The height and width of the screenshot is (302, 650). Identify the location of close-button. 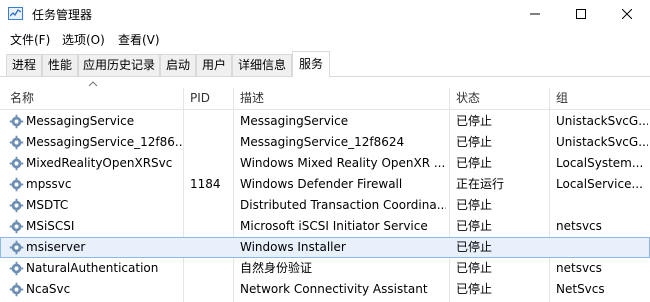
(627, 14).